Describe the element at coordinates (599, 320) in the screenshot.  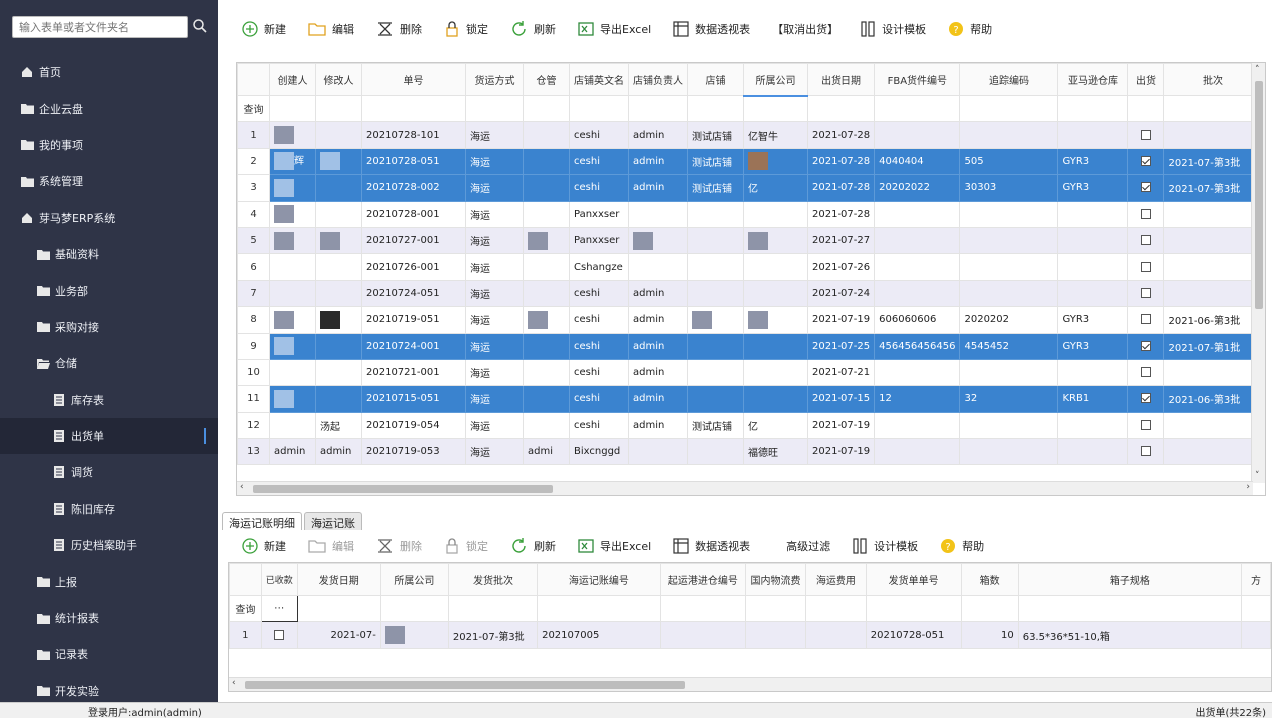
I see `cell-shop_en: ceshi` at that location.